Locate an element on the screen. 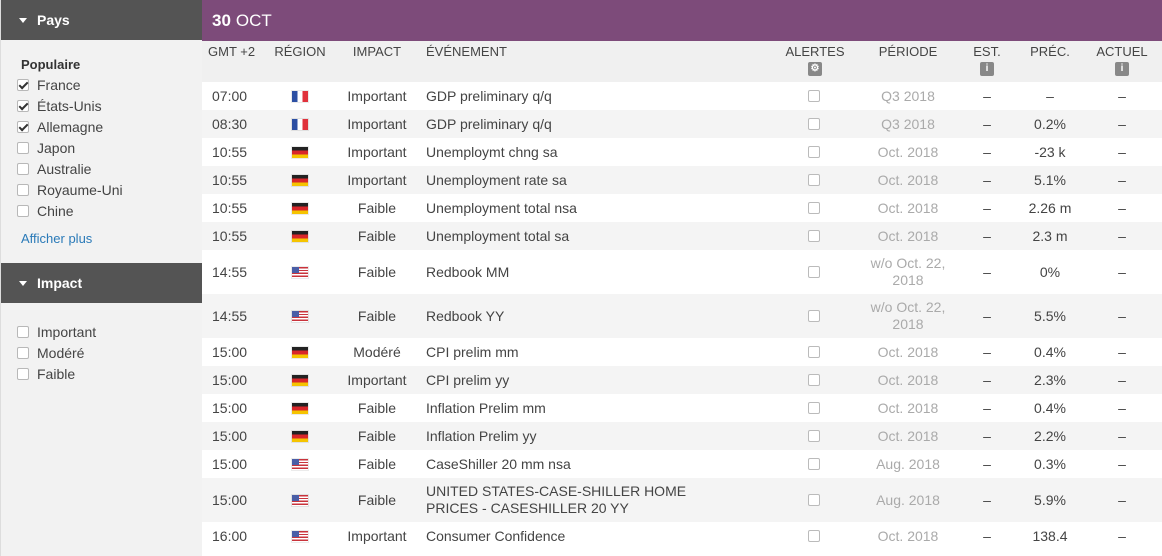 The height and width of the screenshot is (556, 1162). header-est: EST. i is located at coordinates (987, 60).